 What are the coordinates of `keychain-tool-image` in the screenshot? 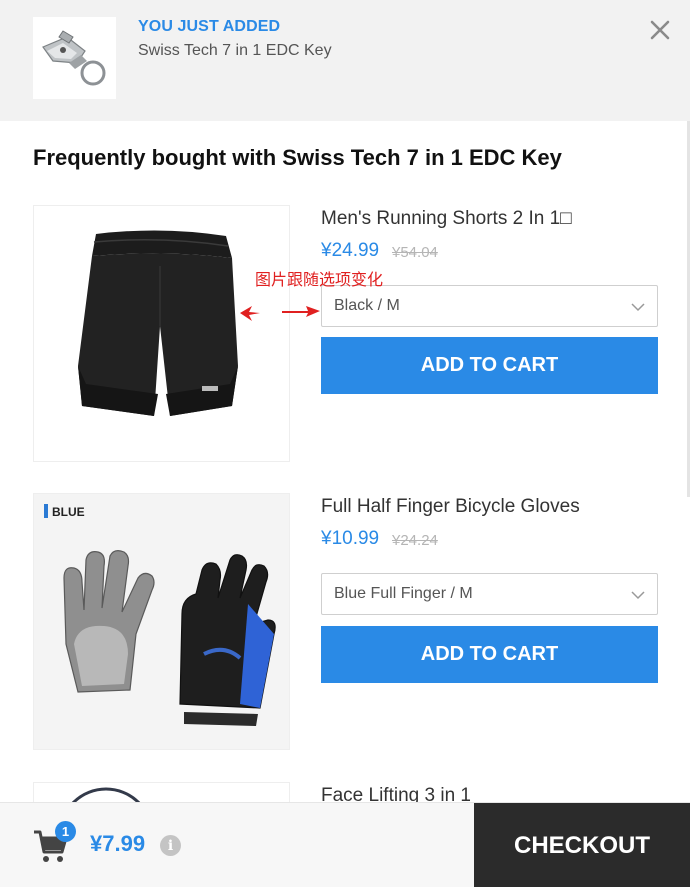 It's located at (74, 58).